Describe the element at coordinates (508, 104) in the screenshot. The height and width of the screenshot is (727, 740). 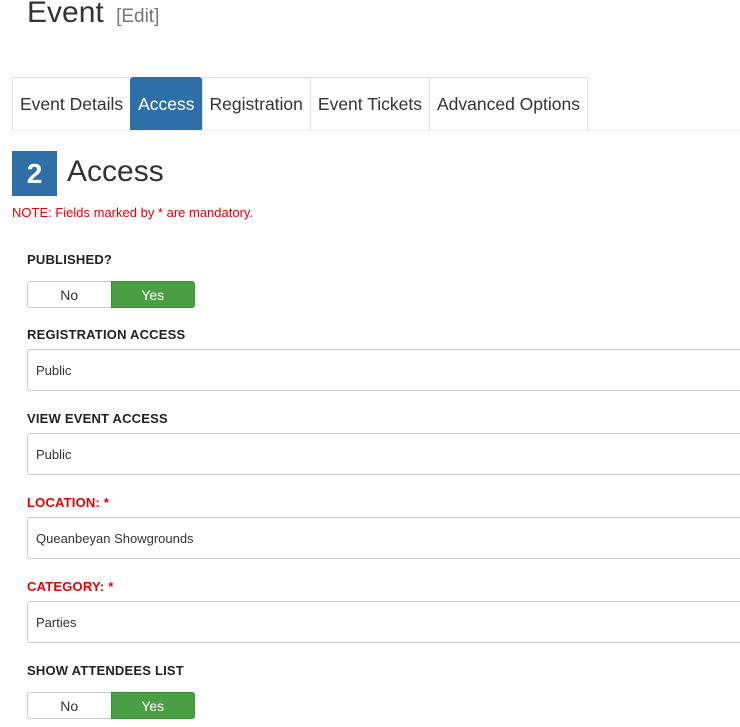
I see `tab-advanced-options: Advanced Options` at that location.